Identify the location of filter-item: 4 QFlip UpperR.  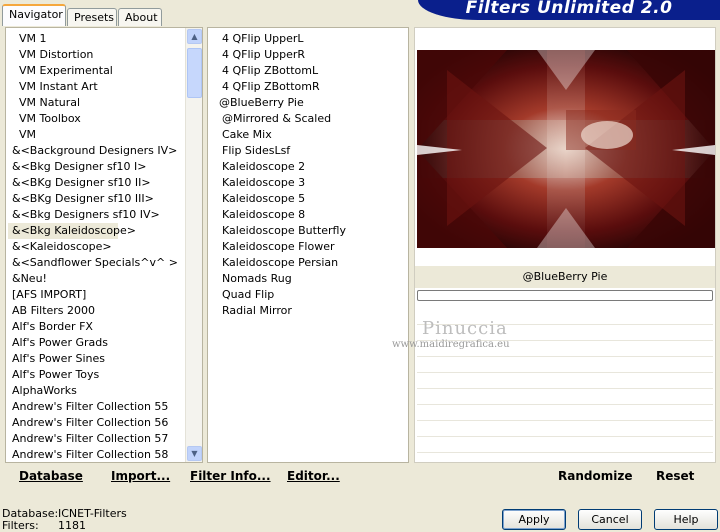
(282, 55).